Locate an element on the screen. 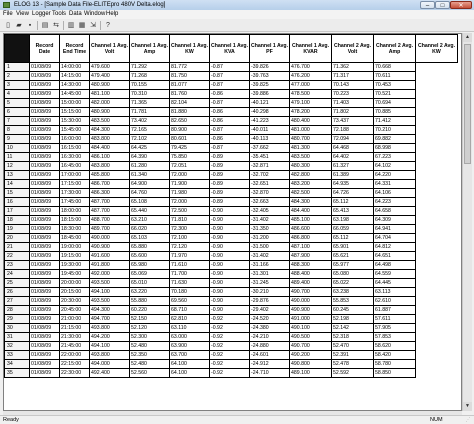 The width and height of the screenshot is (474, 424). row-header: 26 is located at coordinates (17, 292).